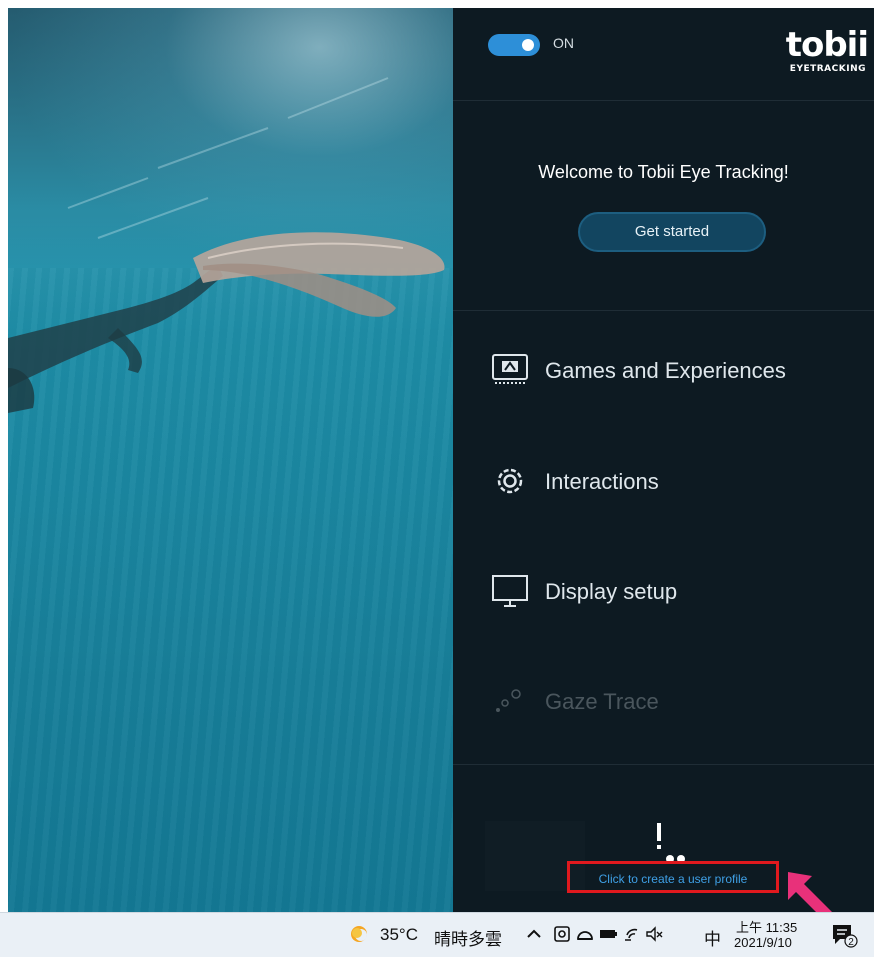 This screenshot has height=957, width=874. Describe the element at coordinates (602, 481) in the screenshot. I see `menu-item-label: Interactions` at that location.